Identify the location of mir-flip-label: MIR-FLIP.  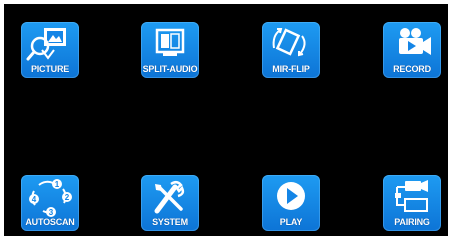
(291, 69).